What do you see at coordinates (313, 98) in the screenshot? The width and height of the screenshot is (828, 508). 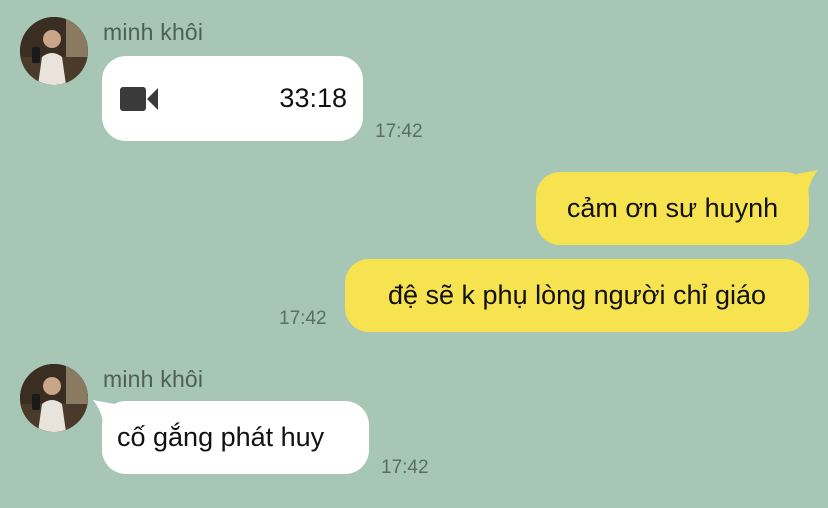 I see `call-duration: 33:18` at bounding box center [313, 98].